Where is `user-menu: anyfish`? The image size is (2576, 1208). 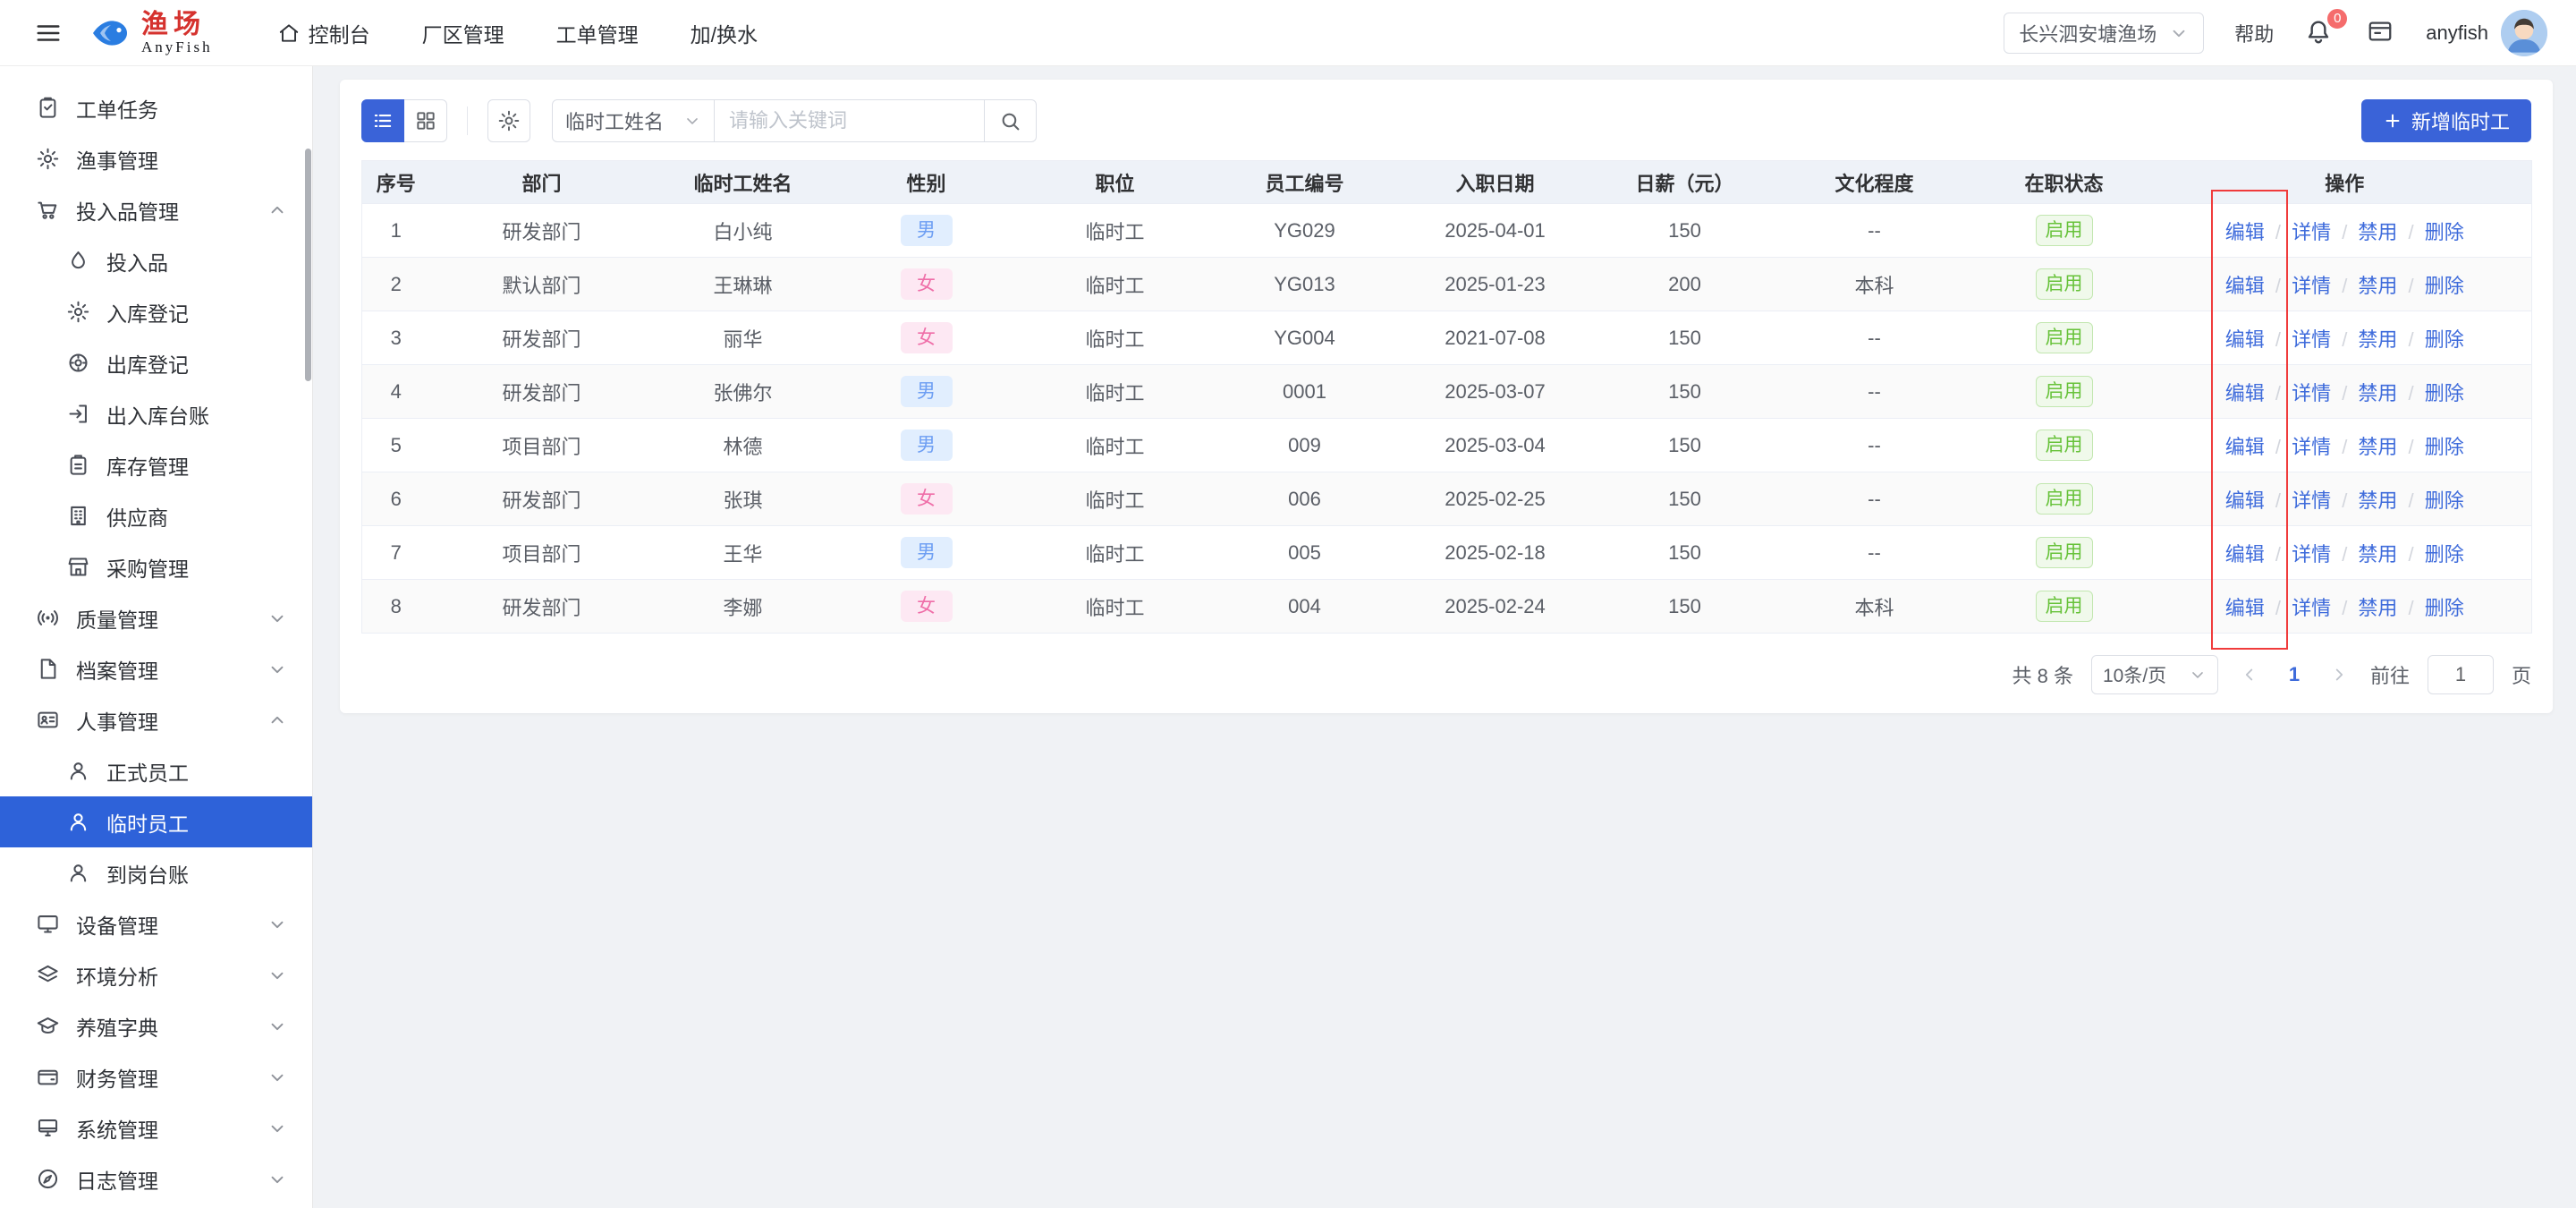
user-menu: anyfish is located at coordinates (2486, 32).